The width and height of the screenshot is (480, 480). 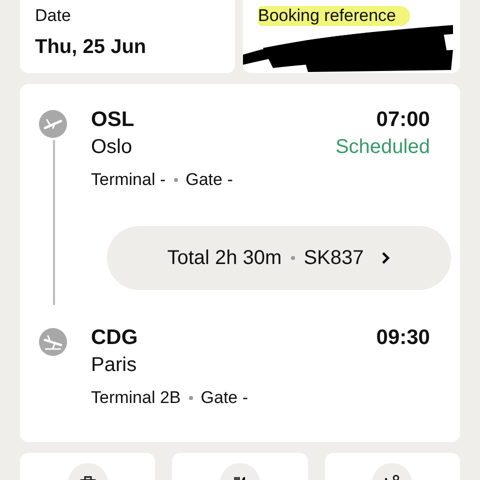 What do you see at coordinates (90, 47) in the screenshot?
I see `field-value: Thu, 25 Jun` at bounding box center [90, 47].